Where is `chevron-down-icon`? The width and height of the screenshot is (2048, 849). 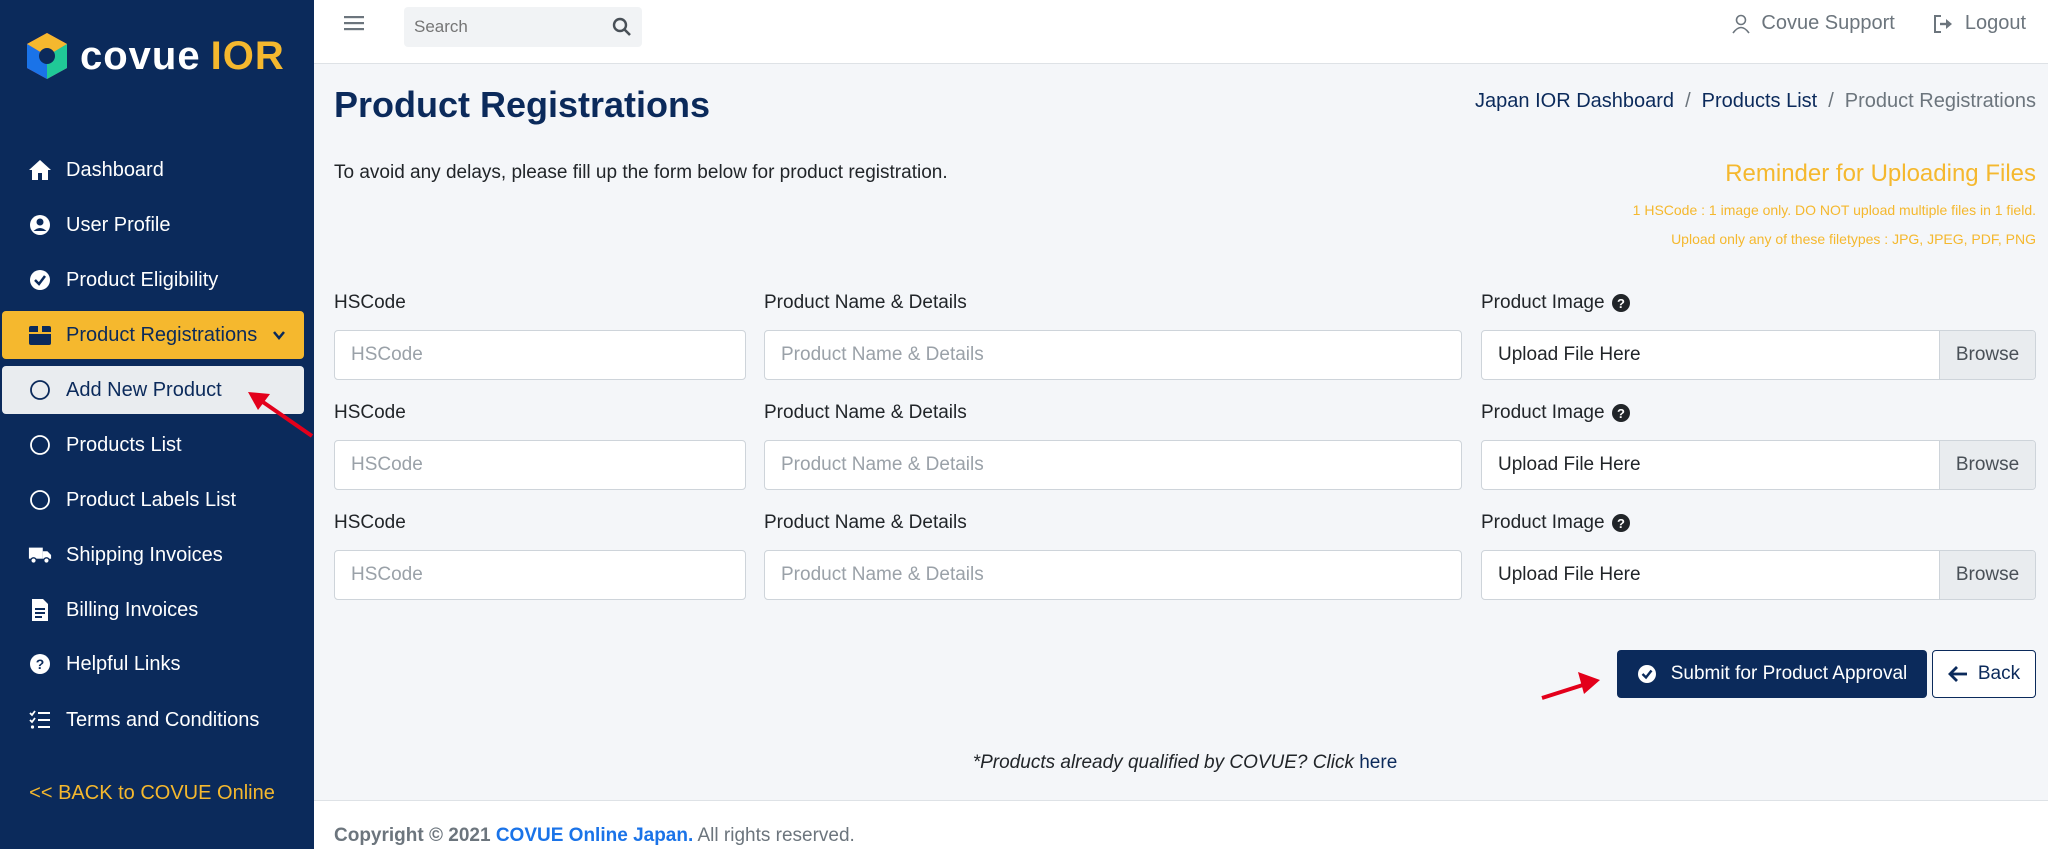 chevron-down-icon is located at coordinates (279, 336).